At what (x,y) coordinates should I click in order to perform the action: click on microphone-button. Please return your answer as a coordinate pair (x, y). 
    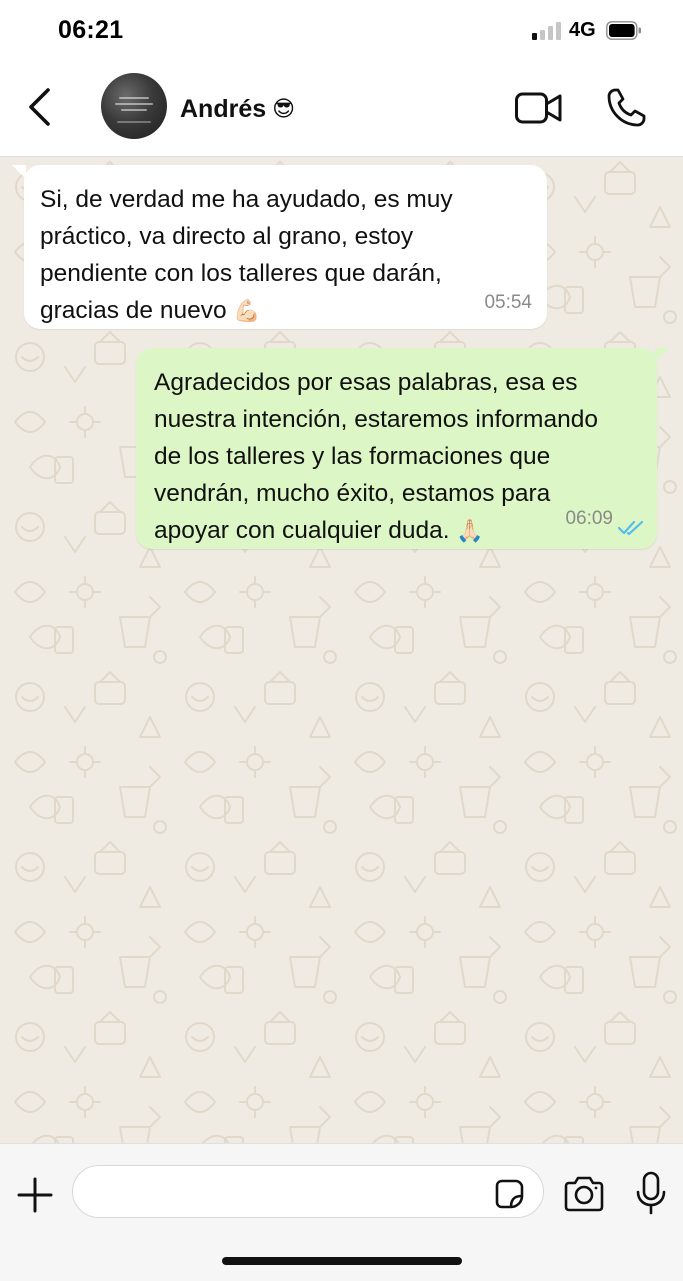
    Looking at the image, I should click on (651, 1193).